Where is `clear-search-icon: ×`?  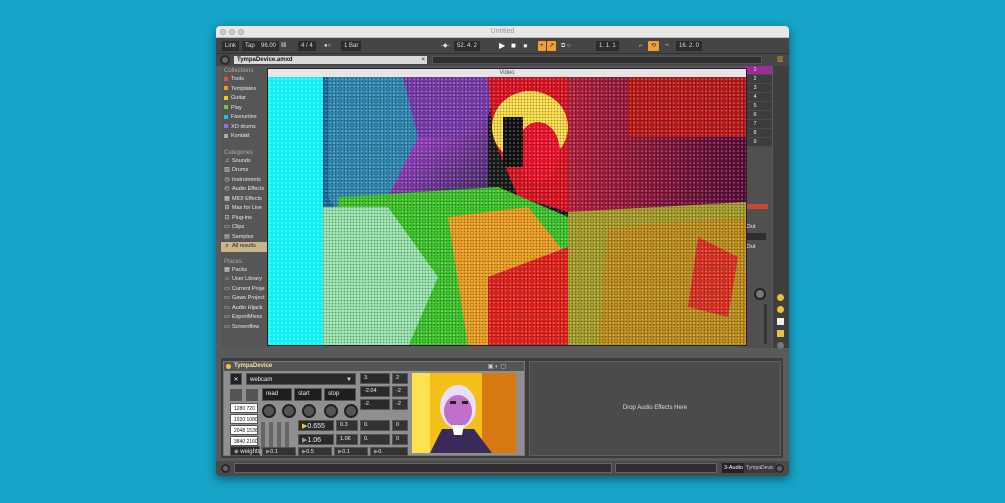 clear-search-icon: × is located at coordinates (423, 60).